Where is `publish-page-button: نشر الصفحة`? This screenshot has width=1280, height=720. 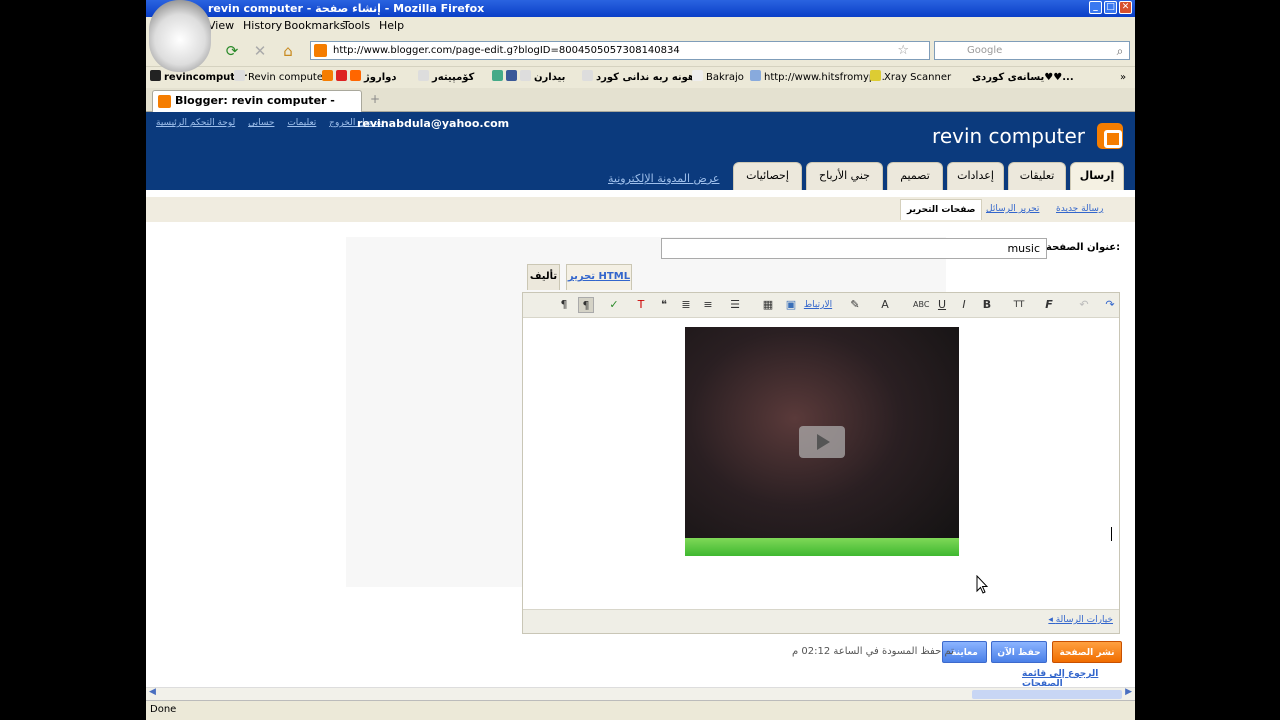
publish-page-button: نشر الصفحة is located at coordinates (1087, 652).